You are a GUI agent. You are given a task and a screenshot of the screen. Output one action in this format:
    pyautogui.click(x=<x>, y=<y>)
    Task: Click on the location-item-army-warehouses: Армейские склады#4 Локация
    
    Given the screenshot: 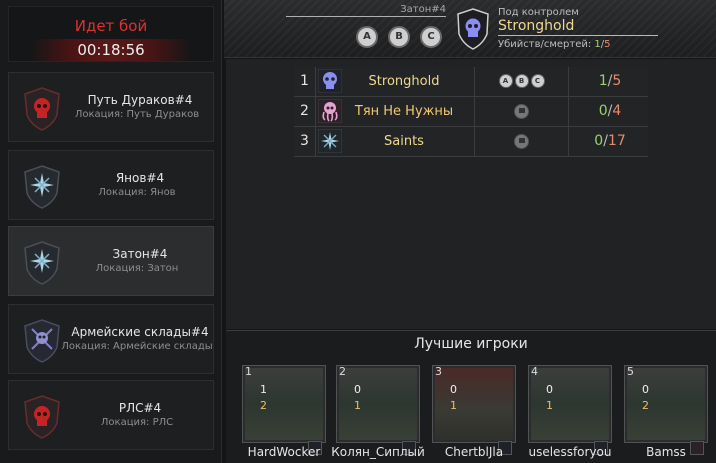 What is the action you would take?
    pyautogui.click(x=111, y=339)
    